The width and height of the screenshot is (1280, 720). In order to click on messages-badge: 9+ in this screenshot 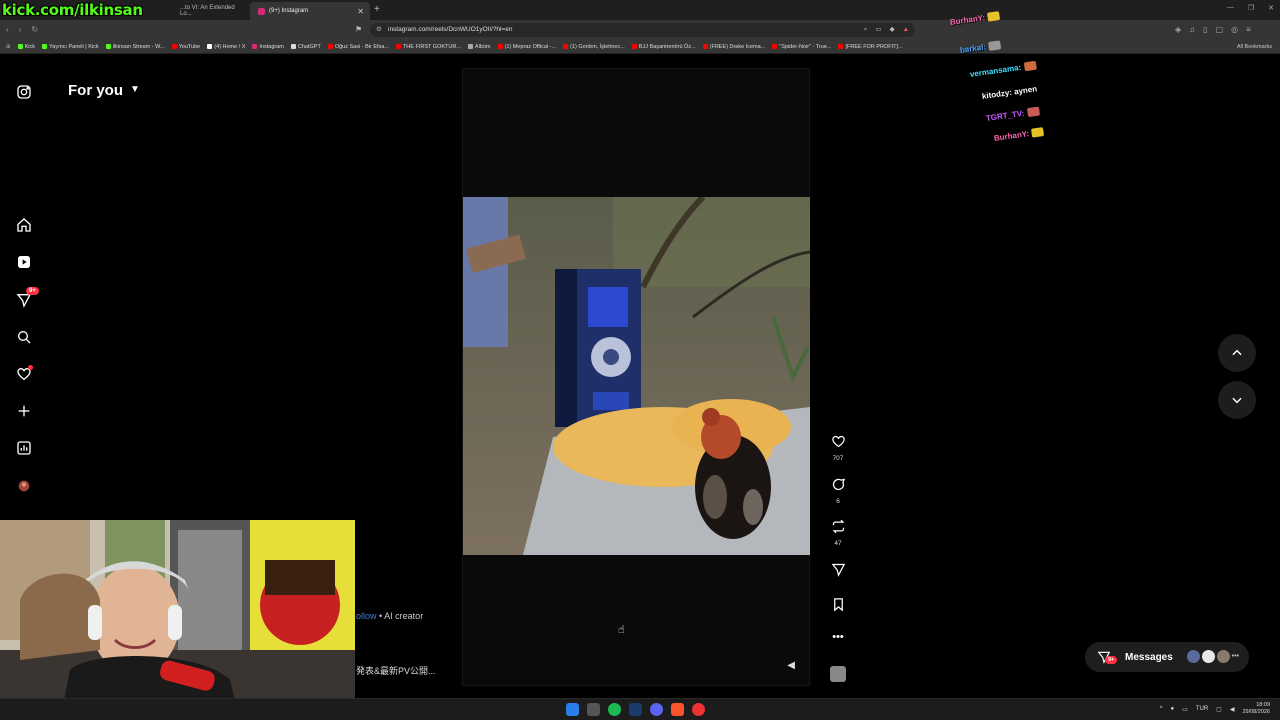, I will do `click(1111, 660)`.